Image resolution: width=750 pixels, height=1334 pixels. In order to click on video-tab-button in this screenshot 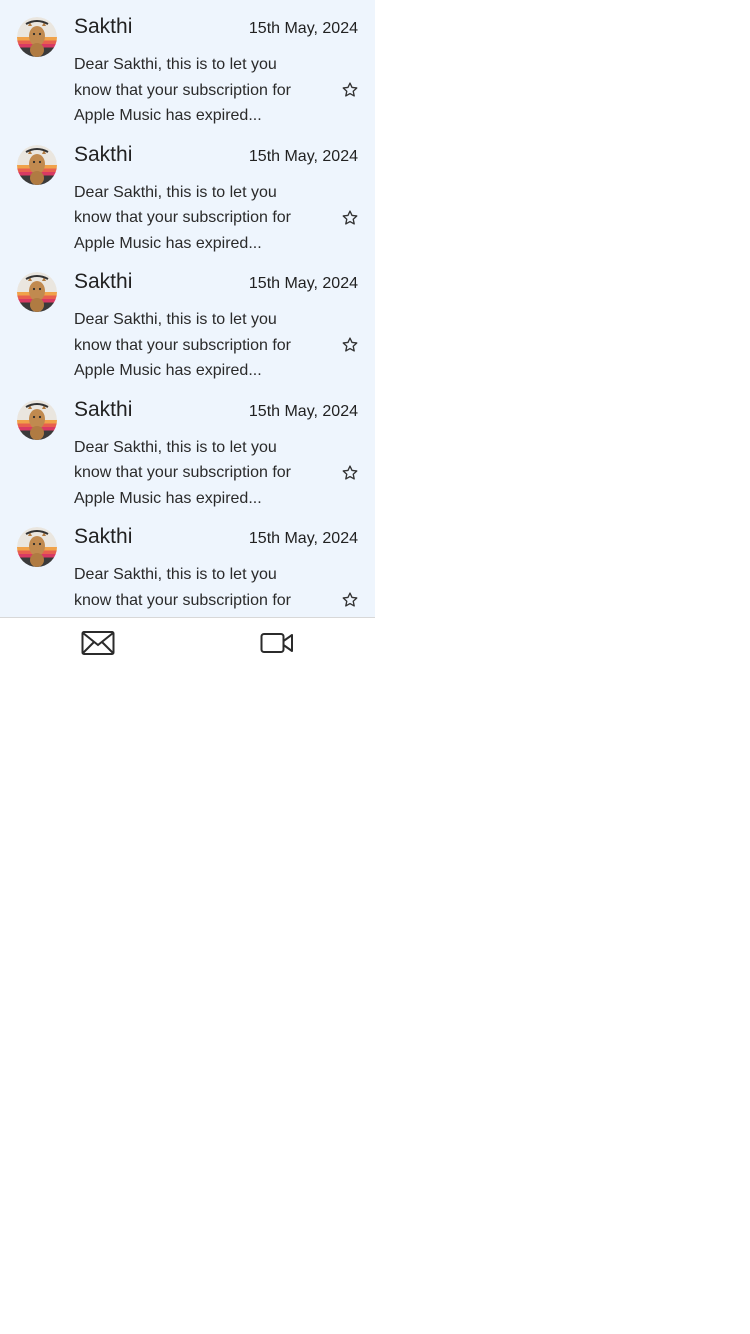, I will do `click(277, 643)`.